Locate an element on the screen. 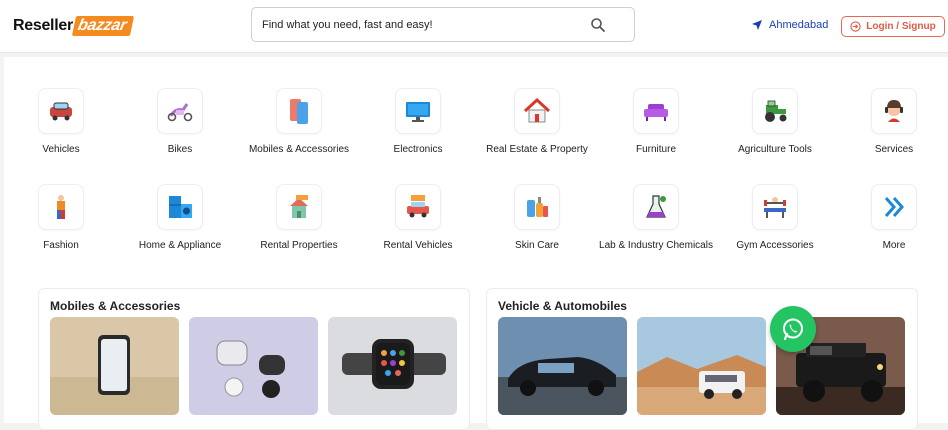 The image size is (948, 430). lab-icon is located at coordinates (656, 206).